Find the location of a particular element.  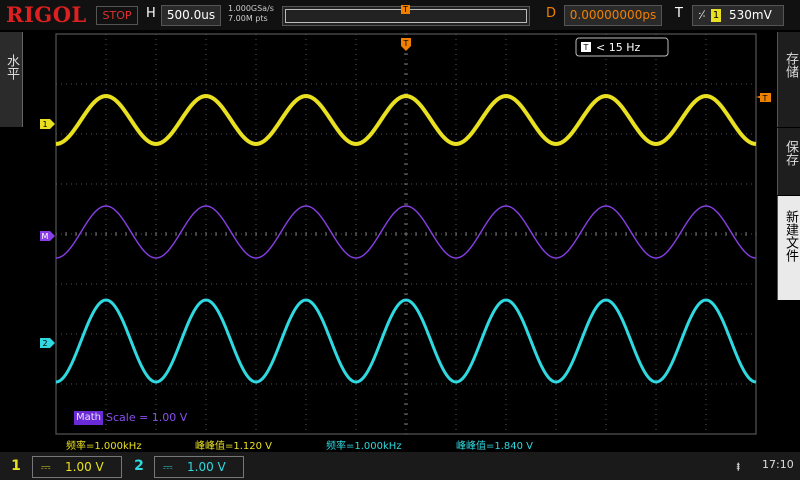

math-scale: Scale = 1.00 V is located at coordinates (147, 417).